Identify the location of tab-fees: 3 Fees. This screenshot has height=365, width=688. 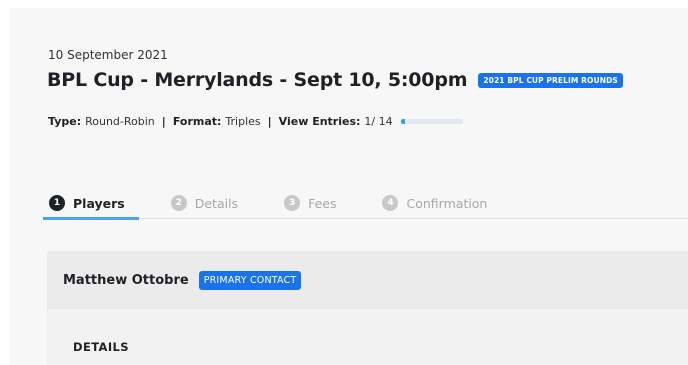
(310, 203).